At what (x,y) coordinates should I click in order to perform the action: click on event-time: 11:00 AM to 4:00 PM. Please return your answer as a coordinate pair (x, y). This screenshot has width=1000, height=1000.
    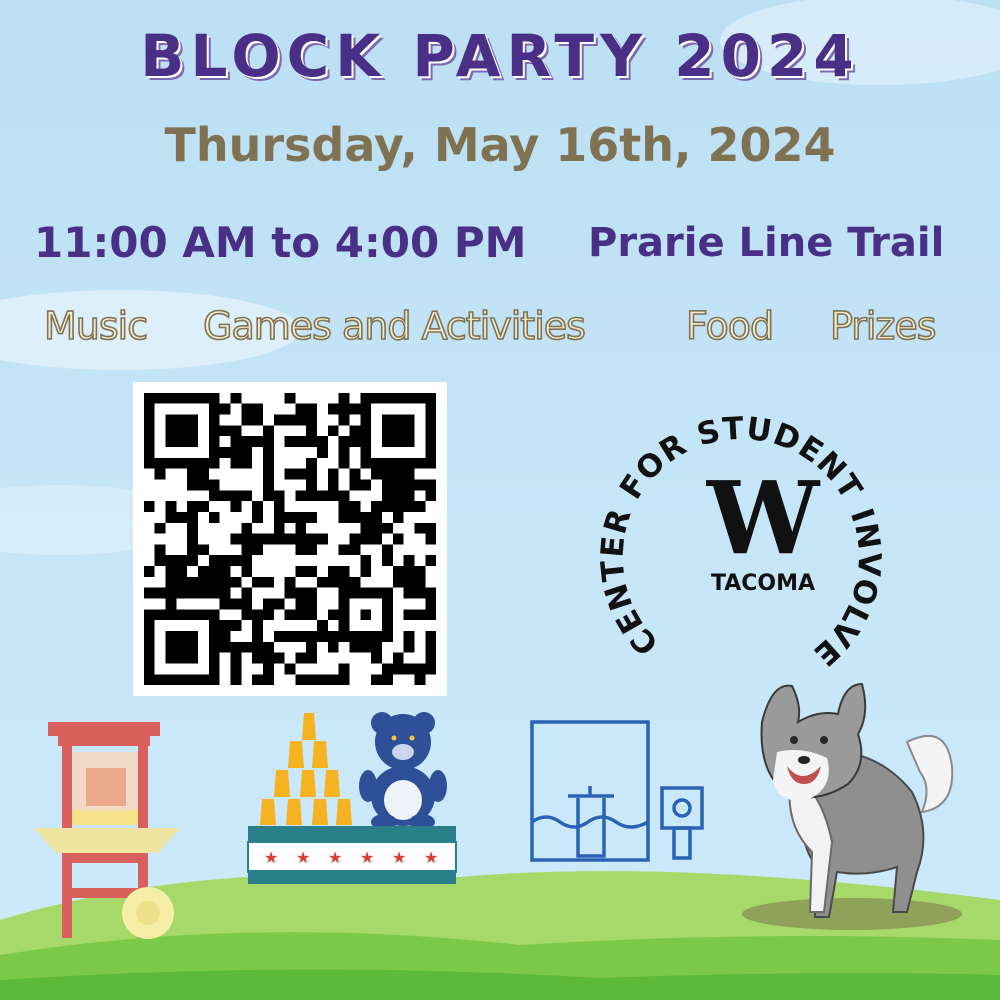
    Looking at the image, I should click on (280, 242).